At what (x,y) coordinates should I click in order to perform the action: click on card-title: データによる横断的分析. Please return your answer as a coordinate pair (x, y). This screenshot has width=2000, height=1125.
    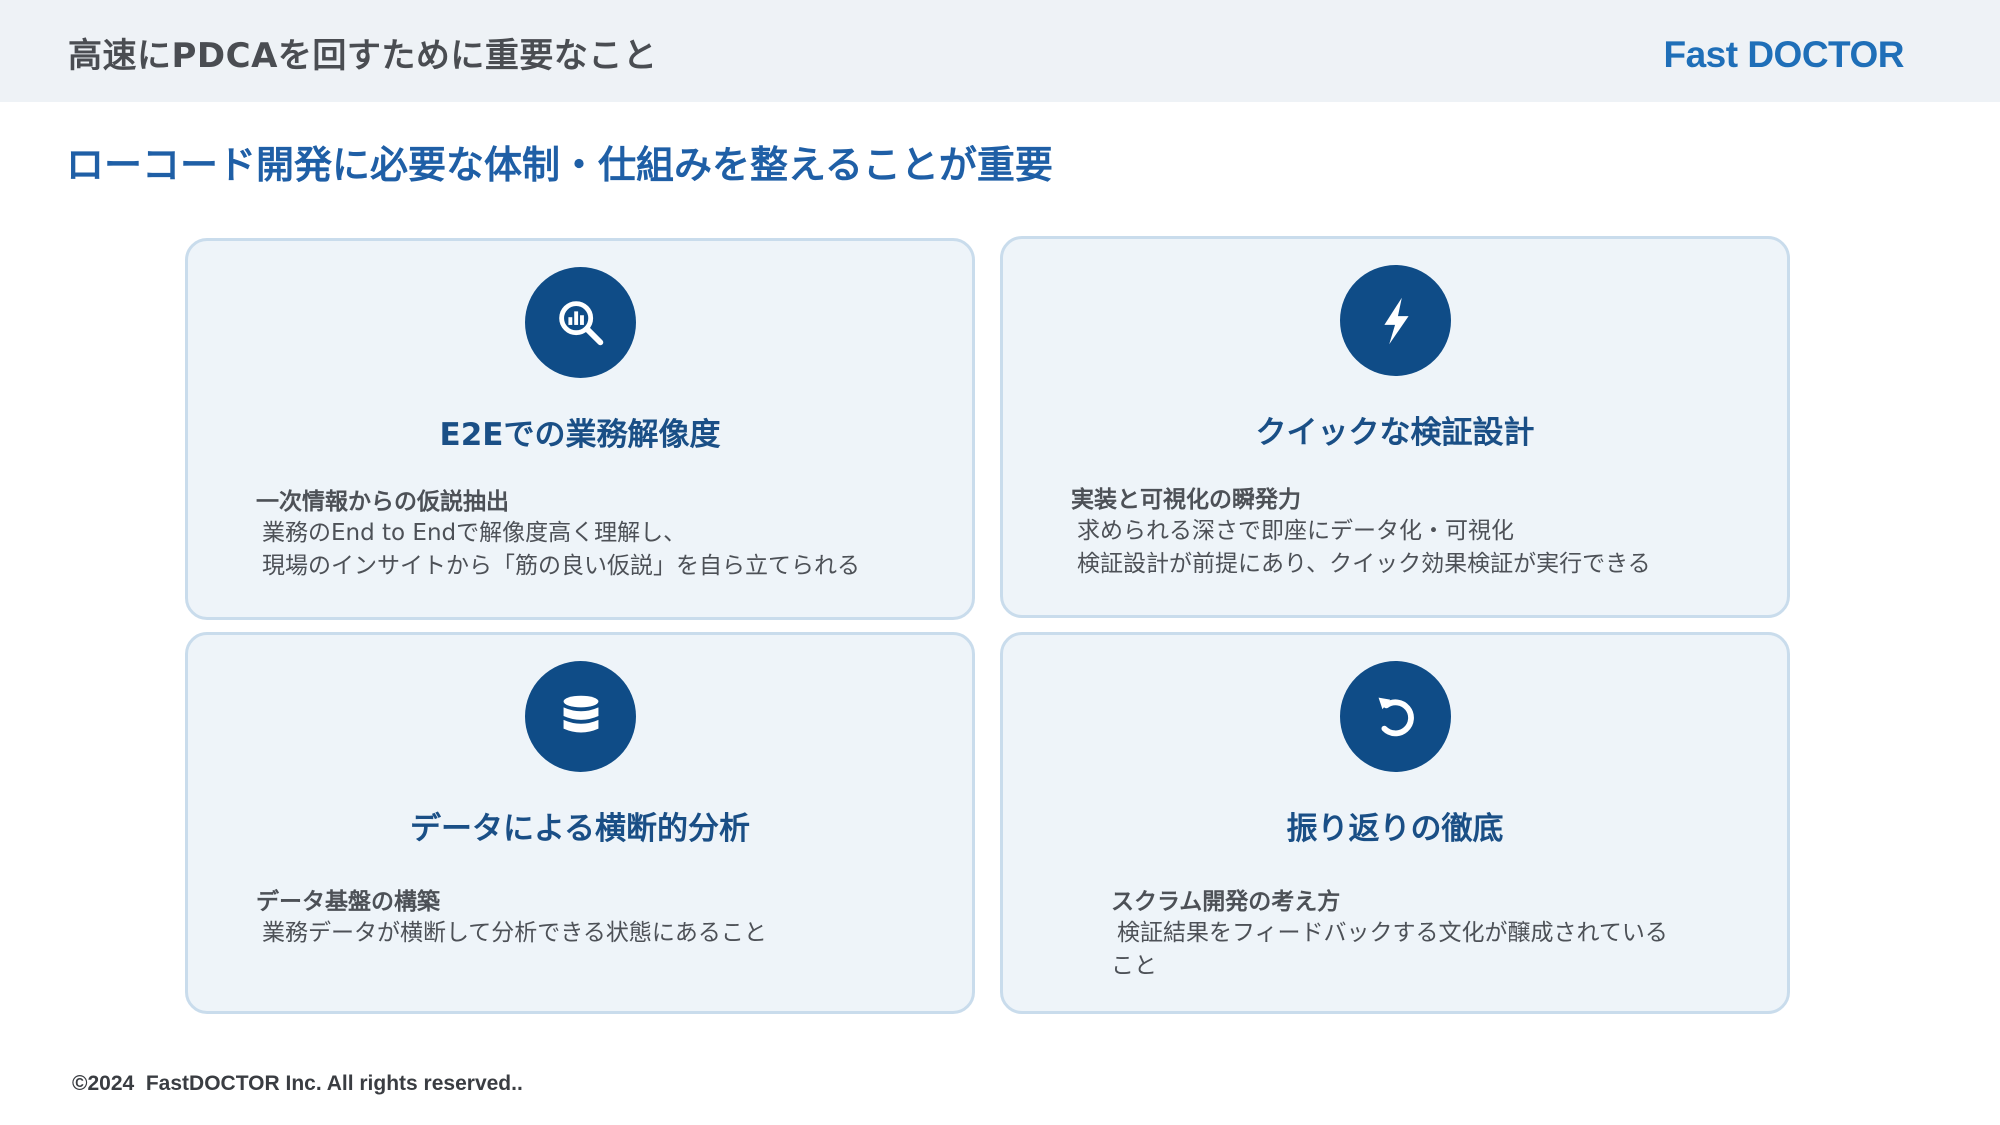
    Looking at the image, I should click on (580, 829).